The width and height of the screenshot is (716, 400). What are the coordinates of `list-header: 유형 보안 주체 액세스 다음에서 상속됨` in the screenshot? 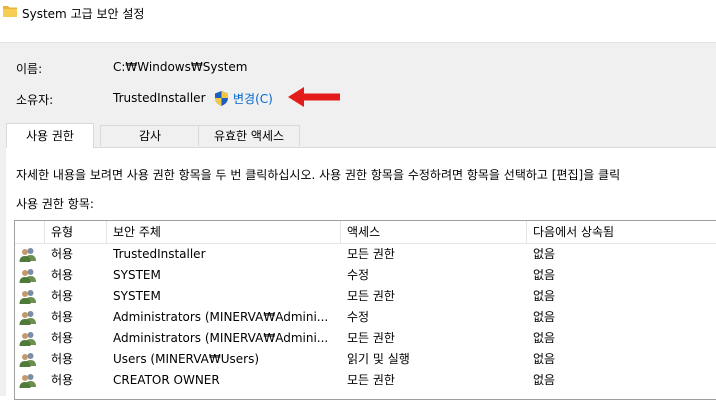 It's located at (365, 232).